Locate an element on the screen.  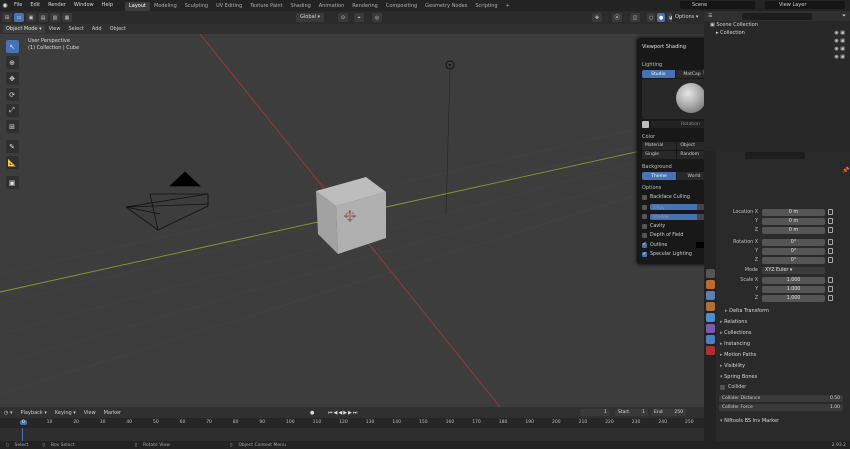
rotation-y-field: 0° is located at coordinates (793, 251).